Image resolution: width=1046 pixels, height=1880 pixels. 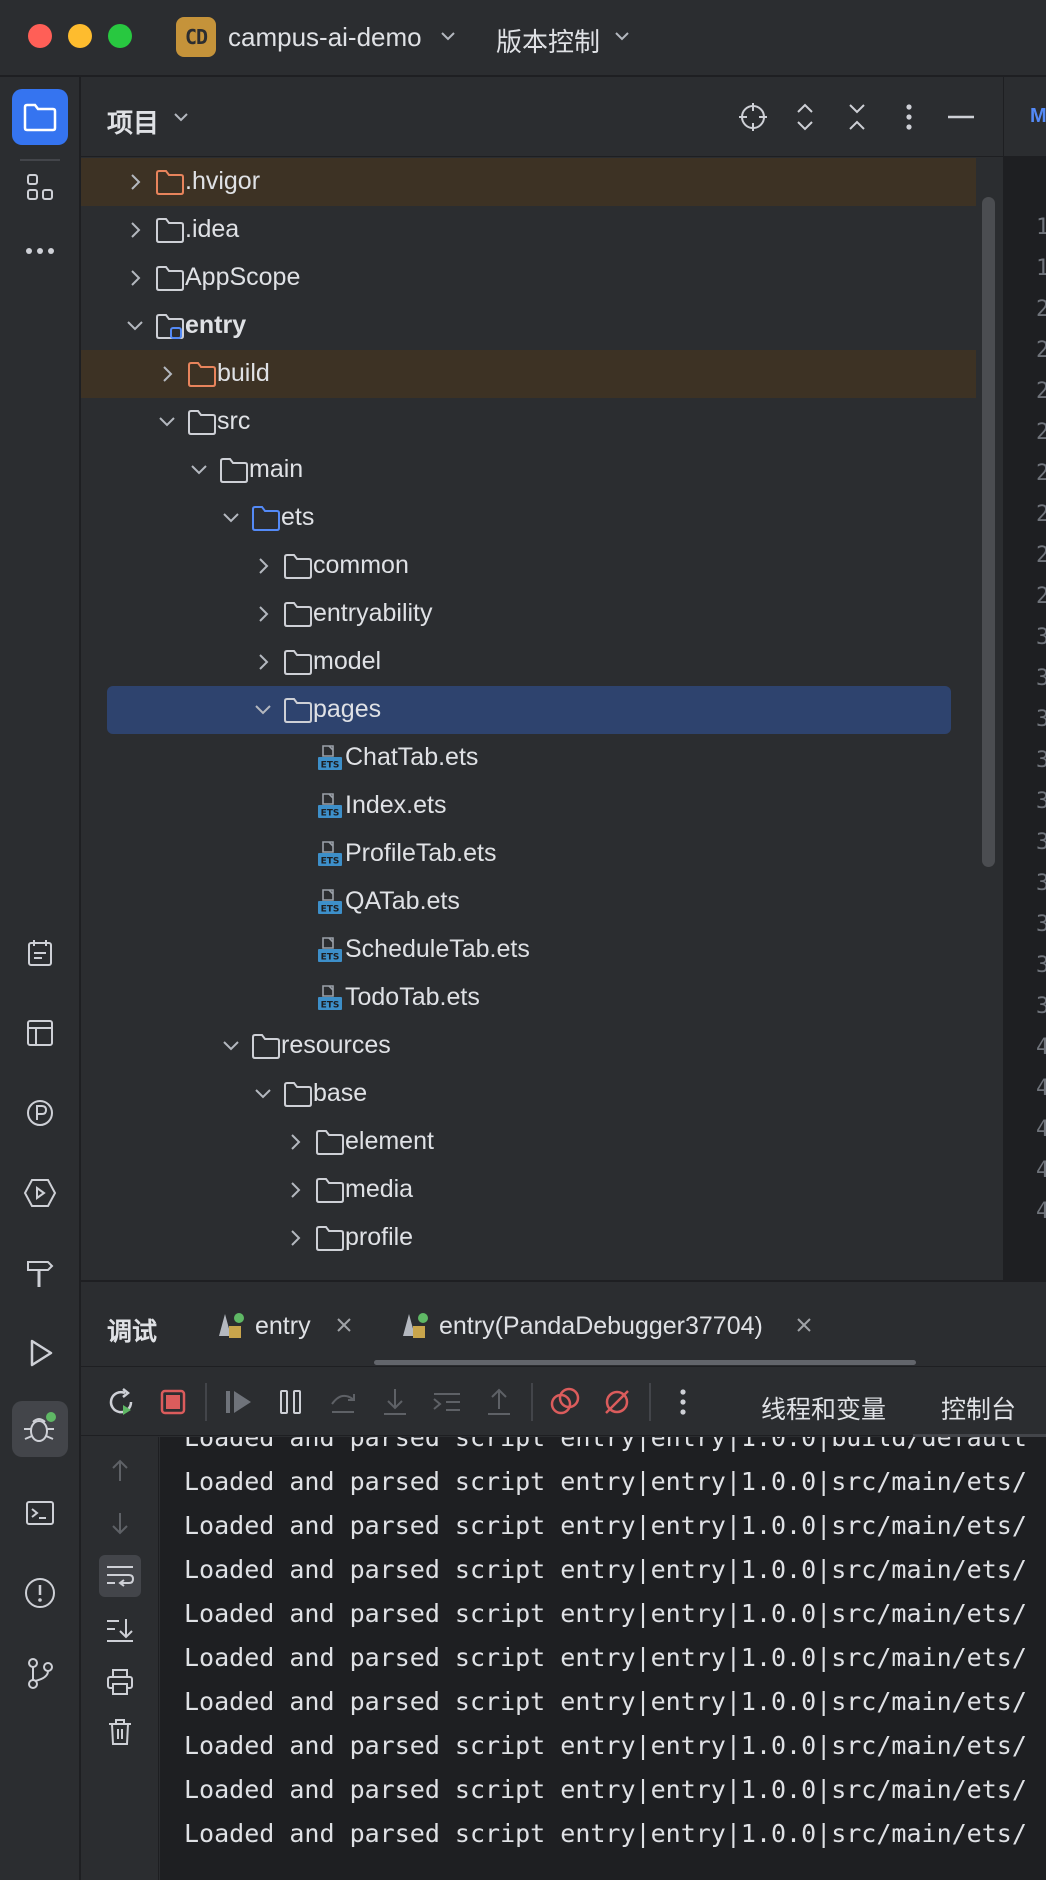 What do you see at coordinates (528, 1046) in the screenshot?
I see `folder-node-resources: resources` at bounding box center [528, 1046].